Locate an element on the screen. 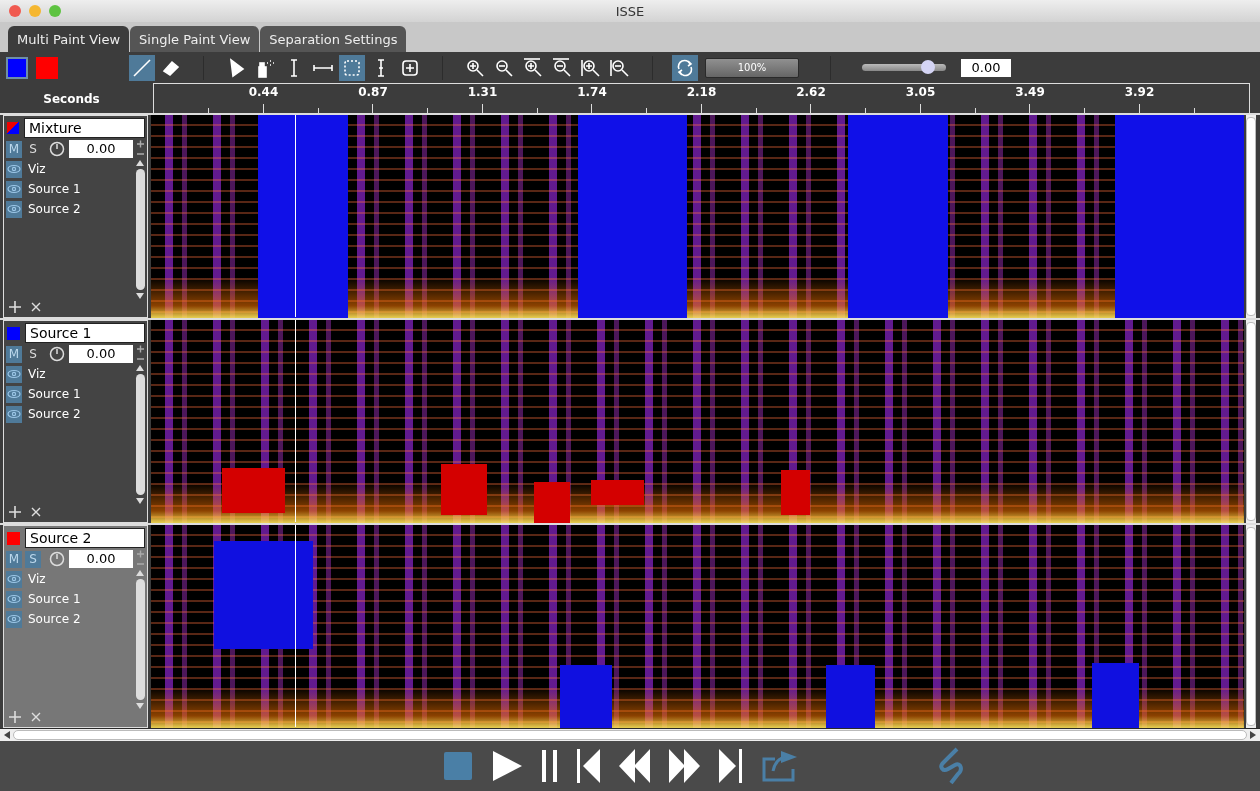  fast-forward-button is located at coordinates (685, 766).